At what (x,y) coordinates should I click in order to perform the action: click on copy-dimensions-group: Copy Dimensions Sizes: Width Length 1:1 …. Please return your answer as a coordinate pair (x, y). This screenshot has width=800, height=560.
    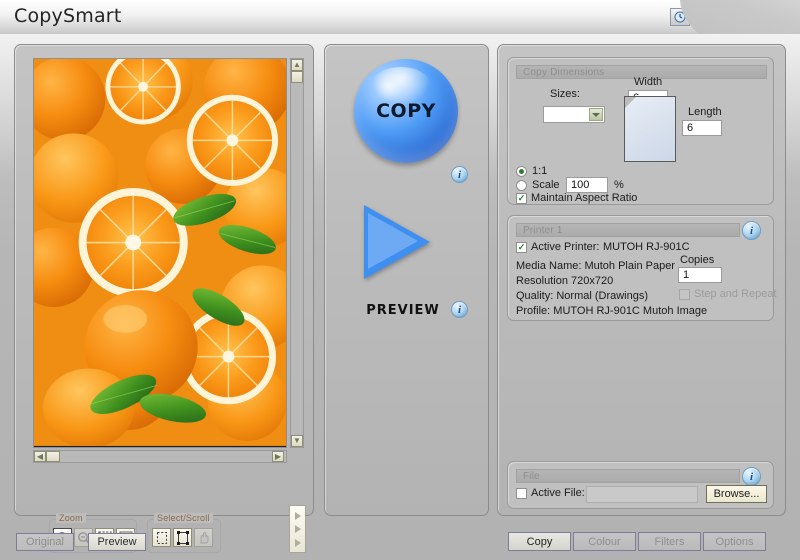
    Looking at the image, I should click on (640, 131).